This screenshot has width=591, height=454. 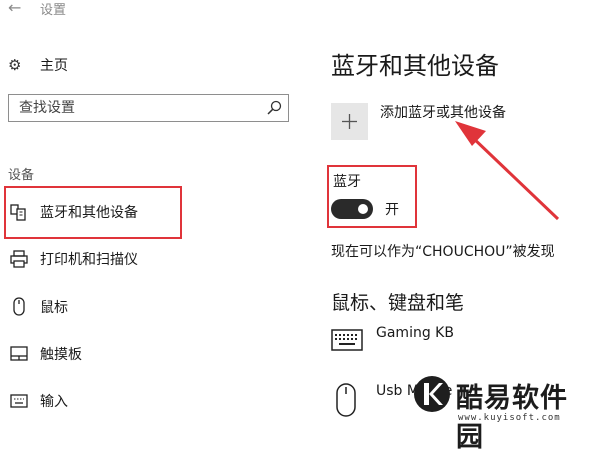 I want to click on annotation-arrow-icon, so click(x=507, y=171).